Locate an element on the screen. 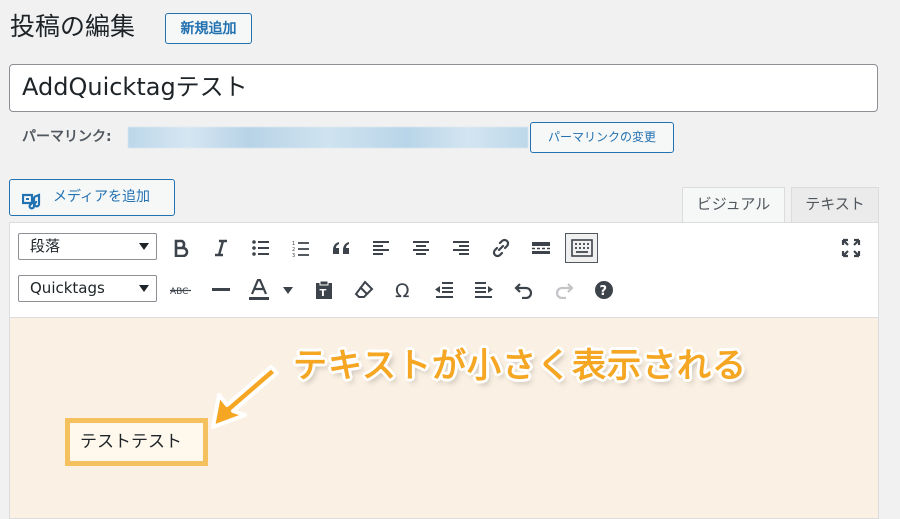 The width and height of the screenshot is (900, 519). editor-text: テストテスト is located at coordinates (131, 442).